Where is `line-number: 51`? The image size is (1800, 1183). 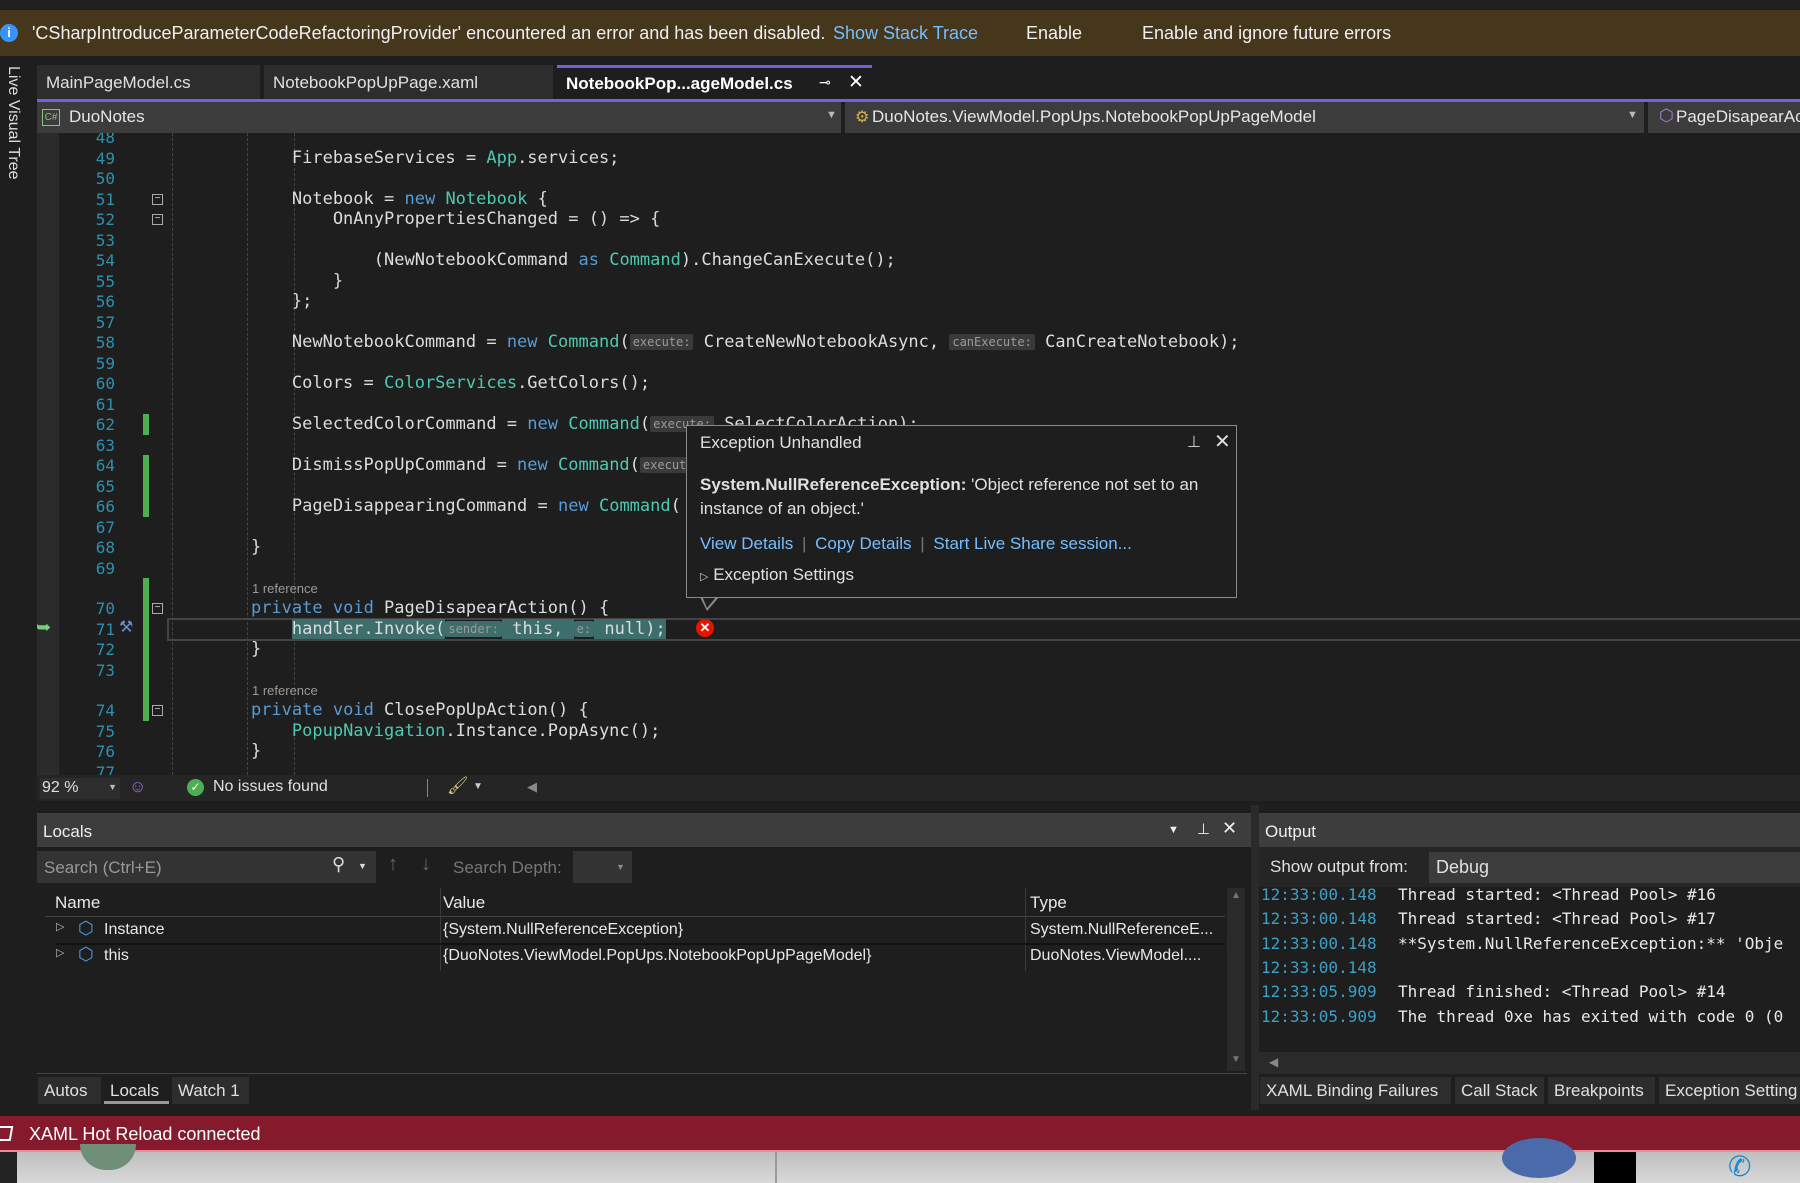
line-number: 51 is located at coordinates (105, 199).